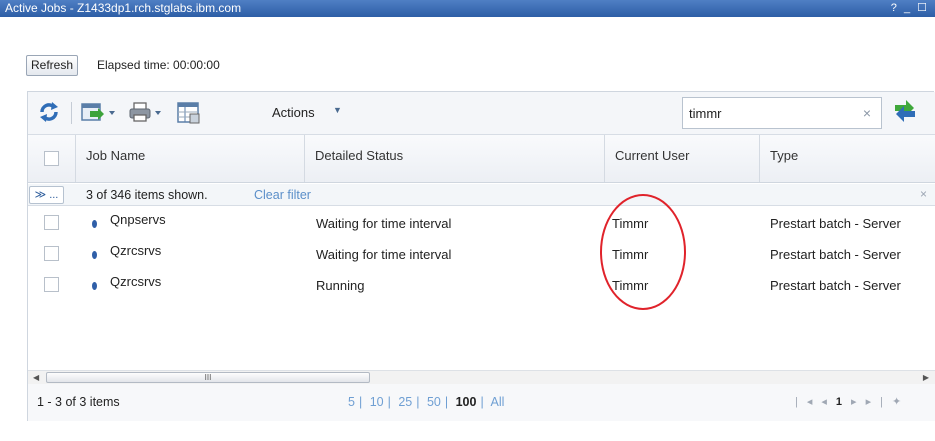 Image resolution: width=935 pixels, height=441 pixels. What do you see at coordinates (455, 158) in the screenshot?
I see `column-header-detailed-status: Detailed Status` at bounding box center [455, 158].